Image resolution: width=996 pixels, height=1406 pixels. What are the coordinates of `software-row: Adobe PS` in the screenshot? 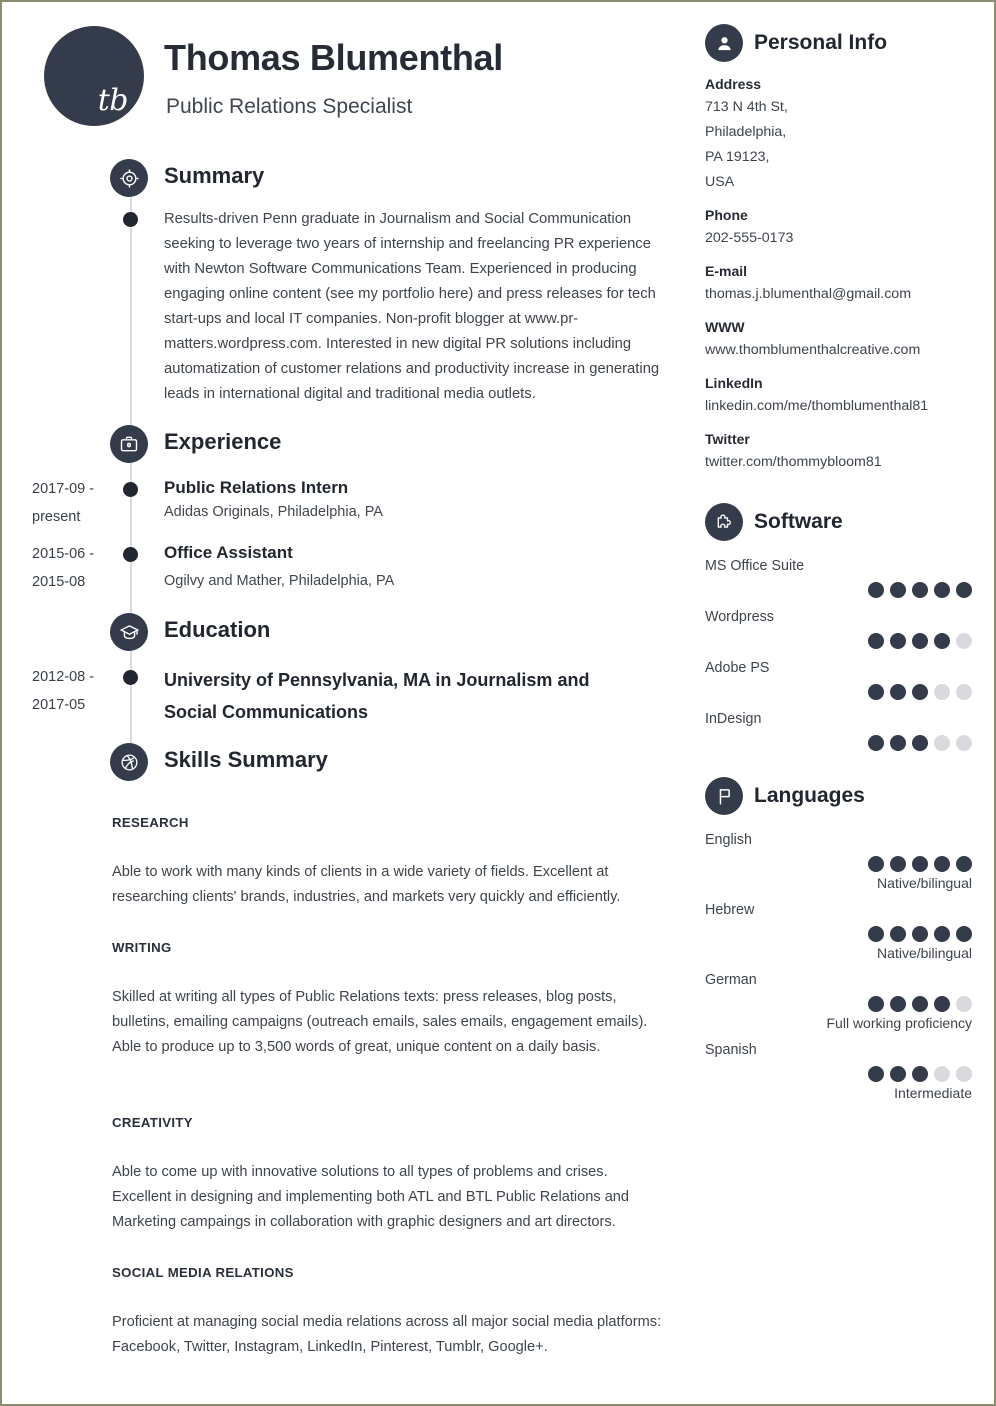 It's located at (838, 678).